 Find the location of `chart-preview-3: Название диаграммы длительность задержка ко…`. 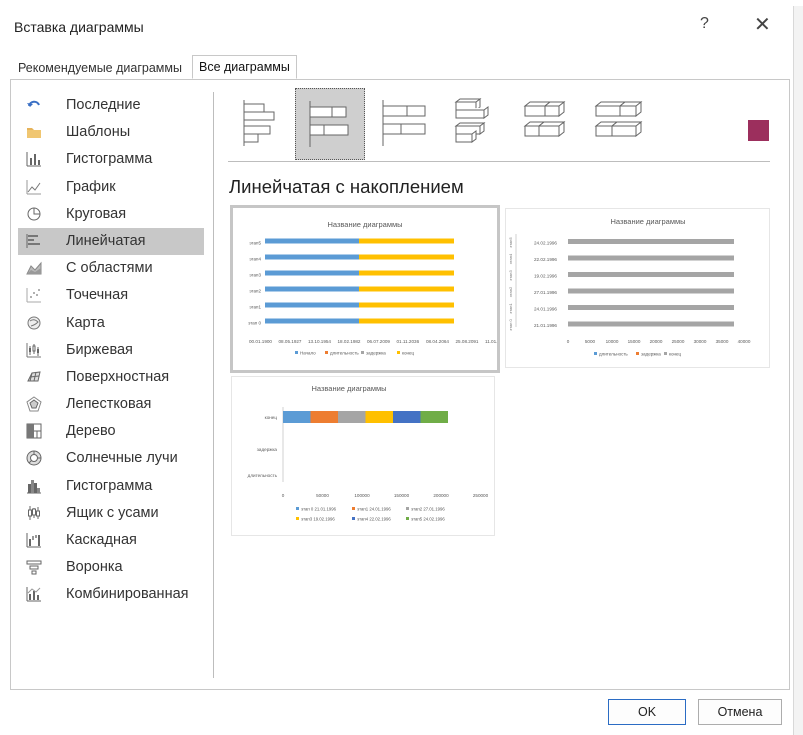

chart-preview-3: Название диаграммы длительность задержка ко… is located at coordinates (363, 456).